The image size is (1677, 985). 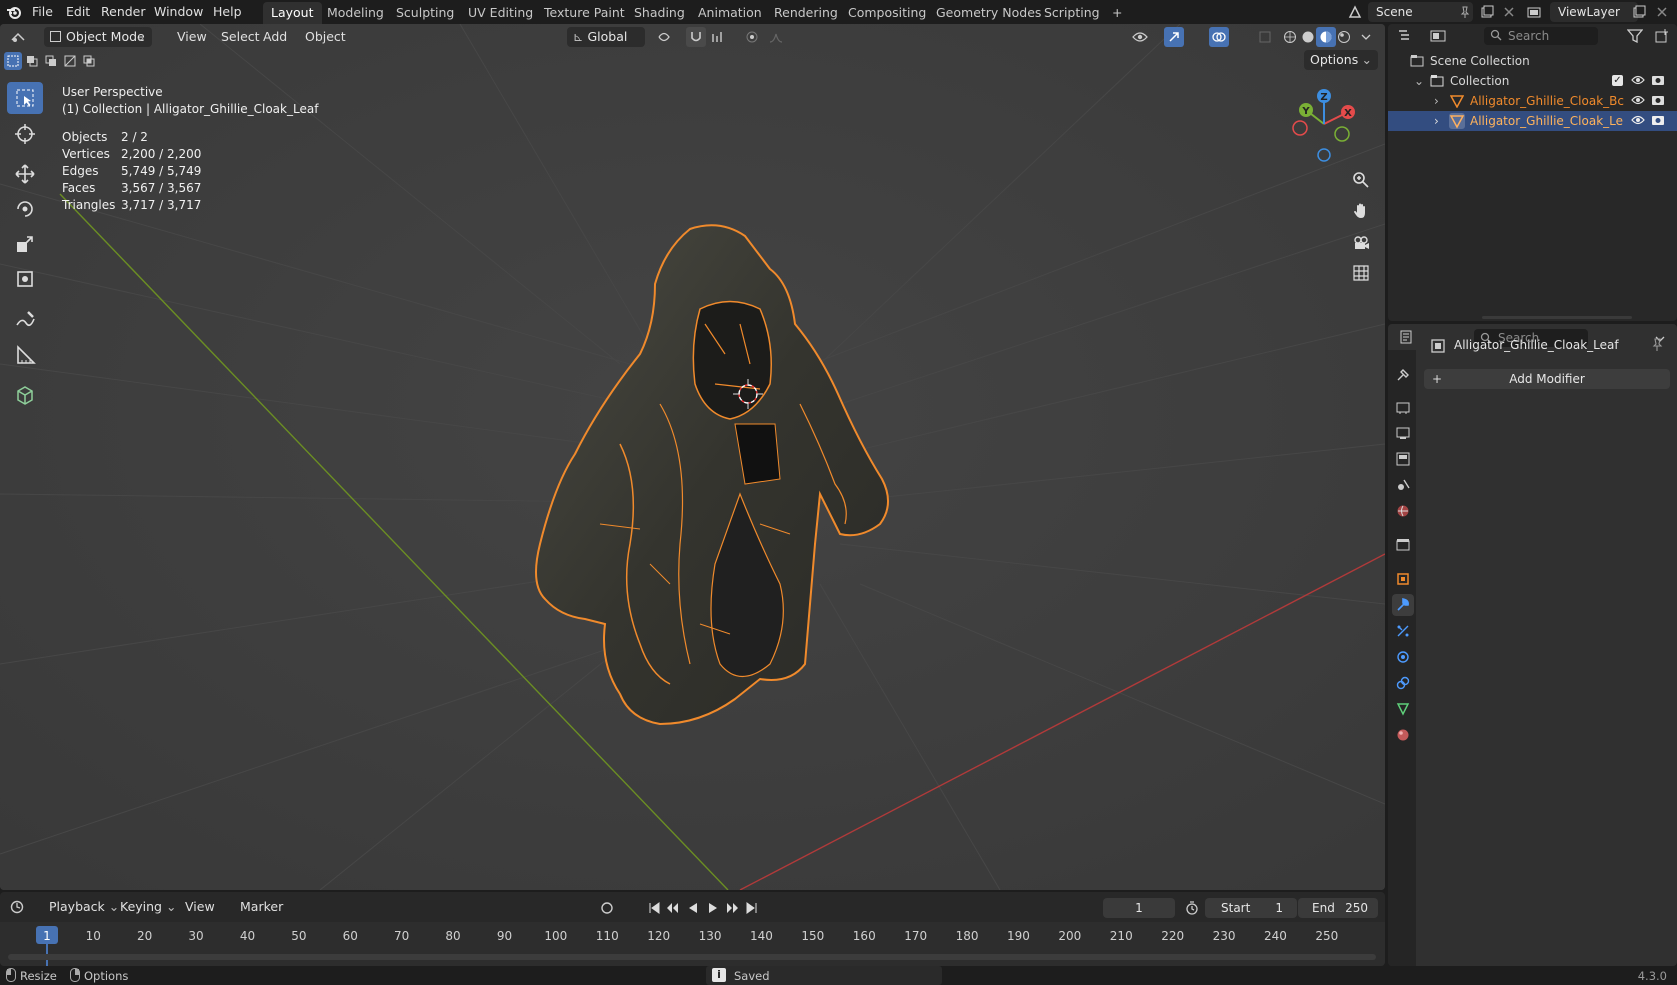 I want to click on scene-icon, so click(x=1355, y=12).